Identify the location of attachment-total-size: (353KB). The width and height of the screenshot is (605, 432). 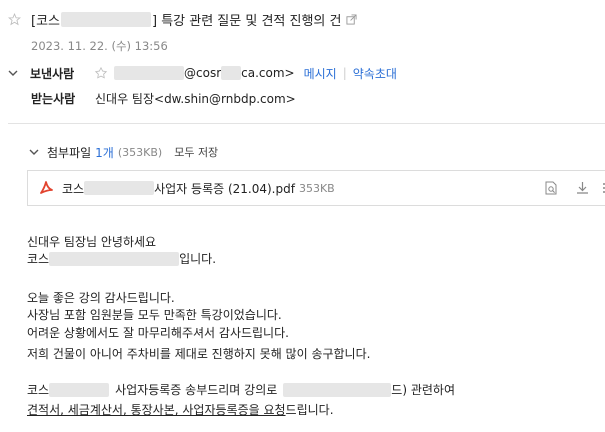
(140, 152).